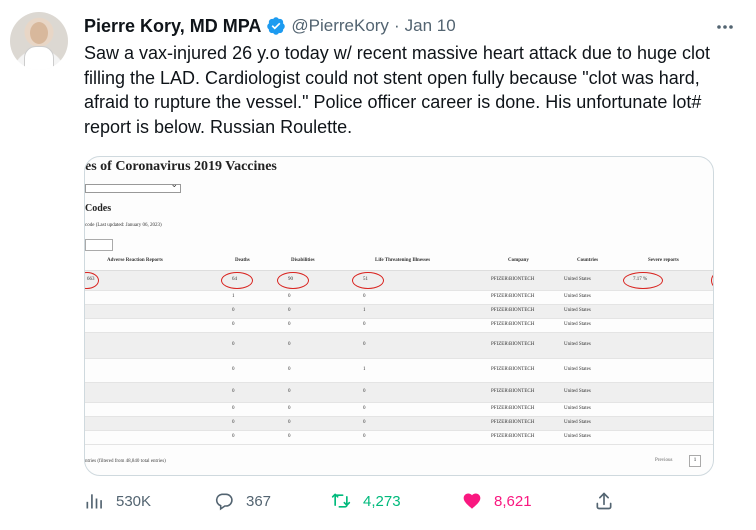 The image size is (756, 530). I want to click on retweet-count: 4,273, so click(382, 501).